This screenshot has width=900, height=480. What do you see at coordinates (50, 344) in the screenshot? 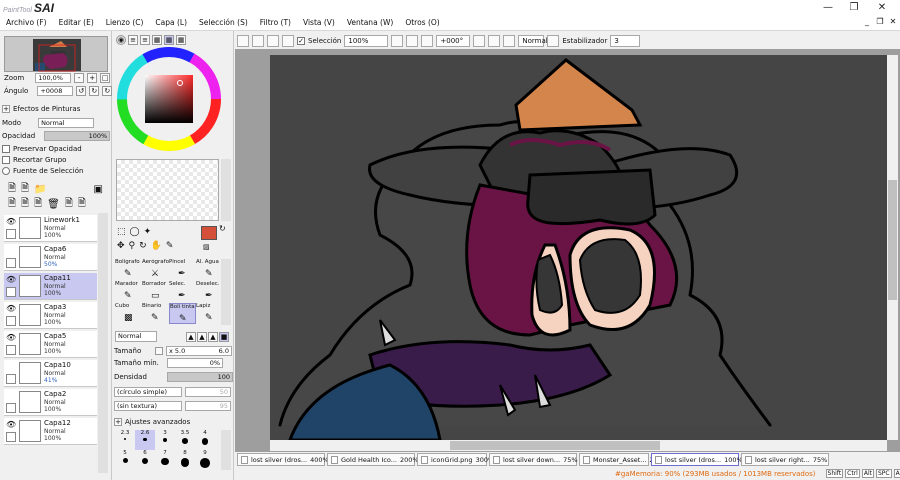
I see `layer-row: 👁 Capa5 Normal 100%` at bounding box center [50, 344].